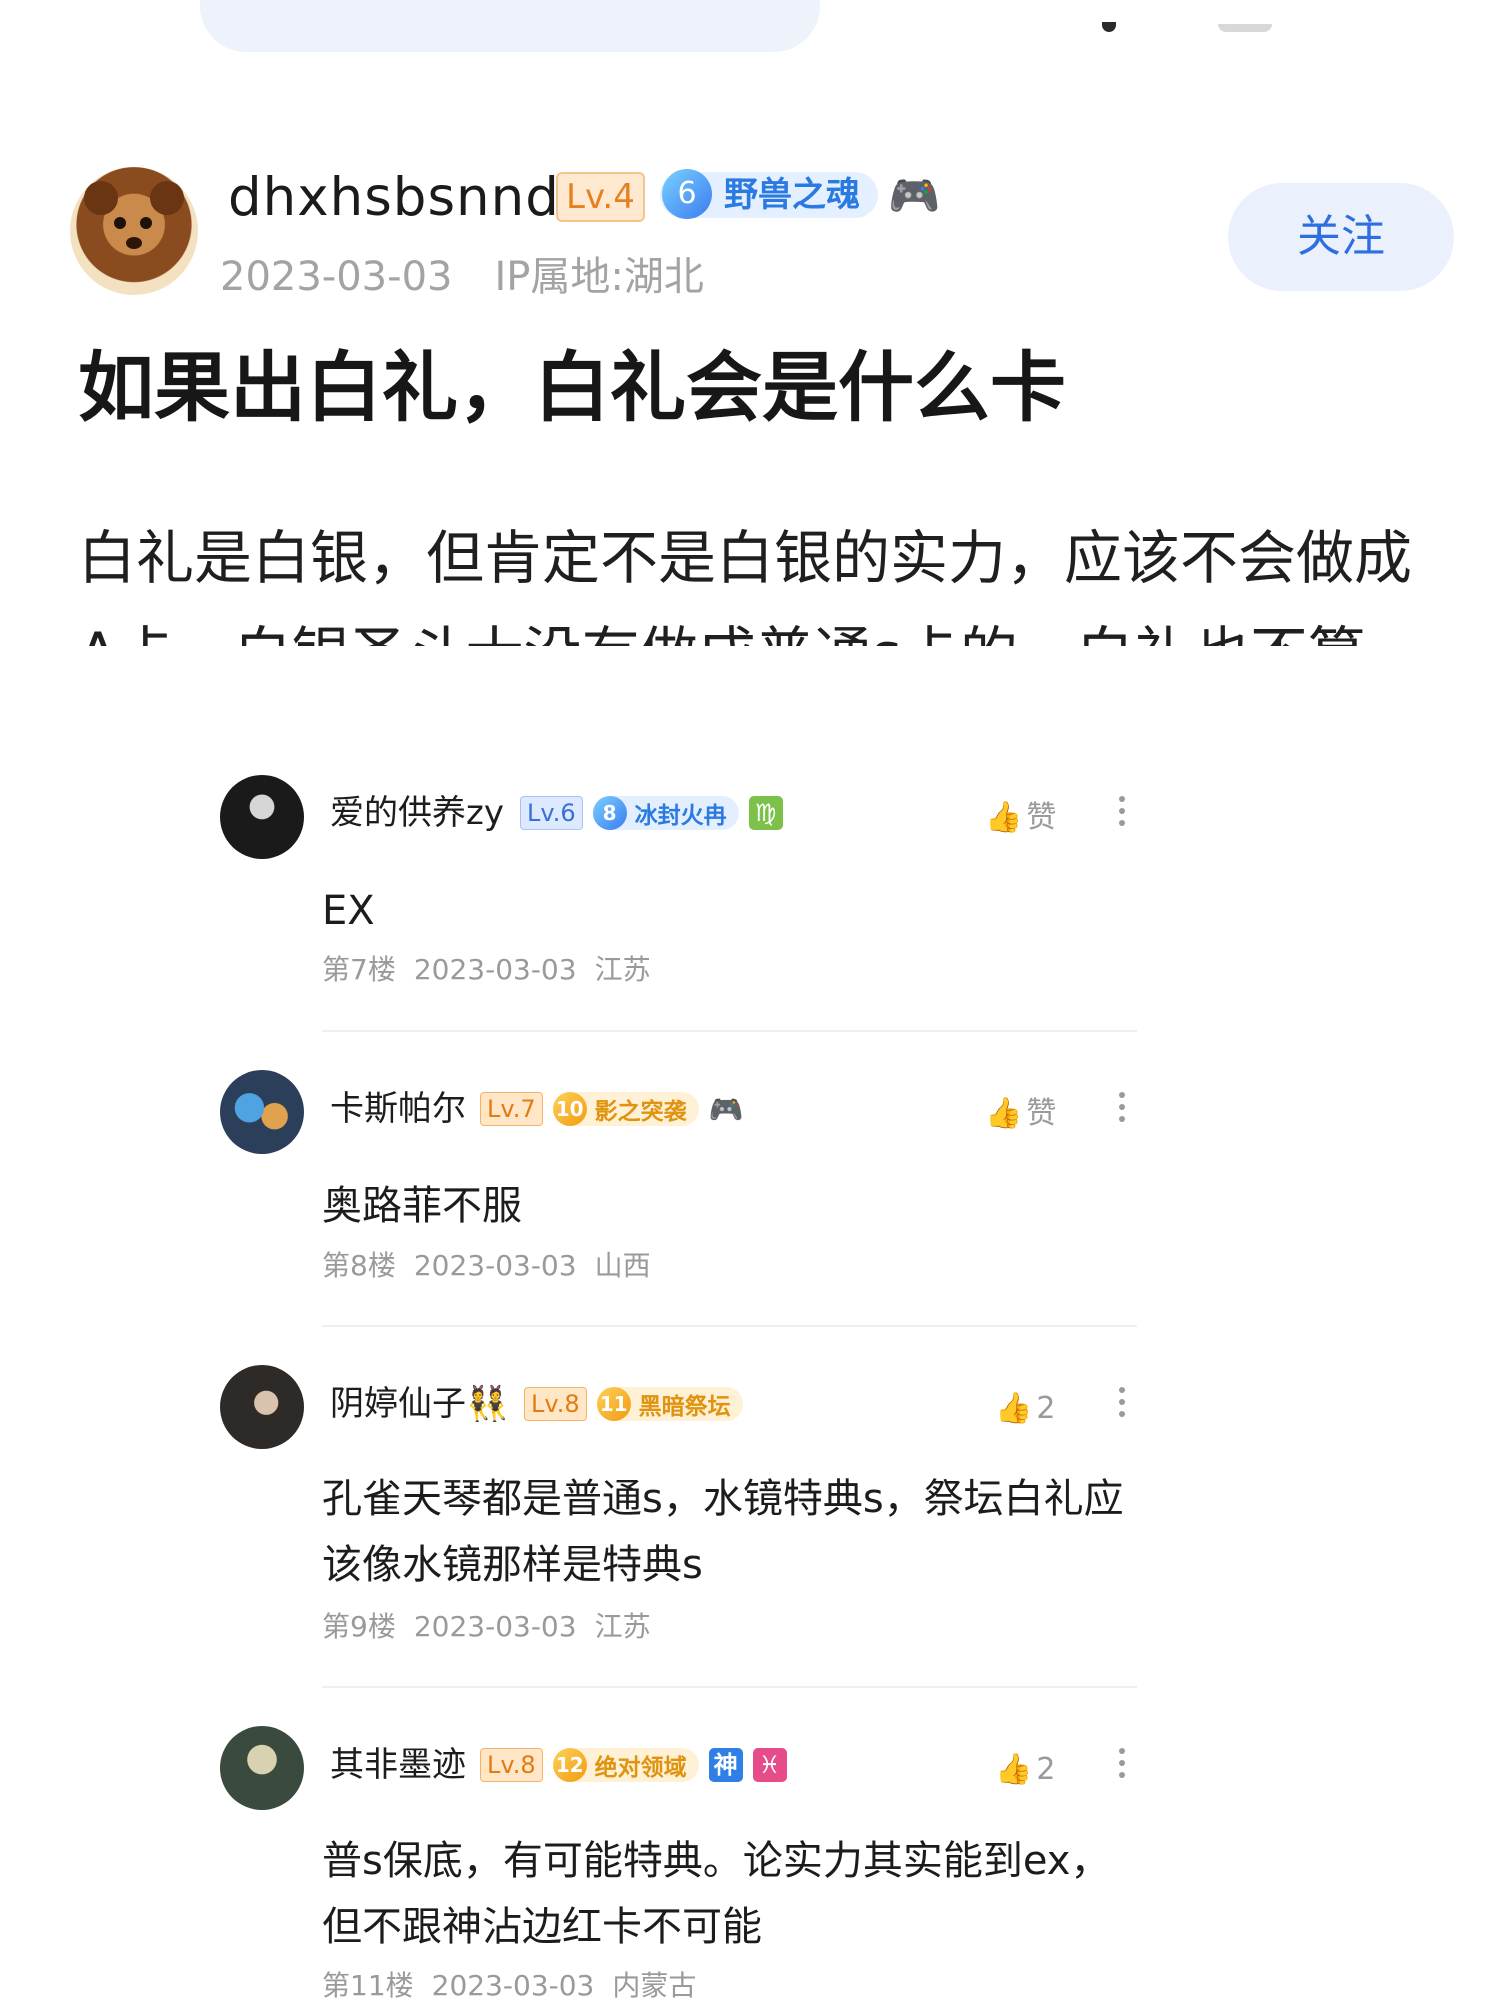 The width and height of the screenshot is (1500, 2000). I want to click on comment-text-line: 普s保底，有可能特典。论实力其实能到ex，, so click(716, 1861).